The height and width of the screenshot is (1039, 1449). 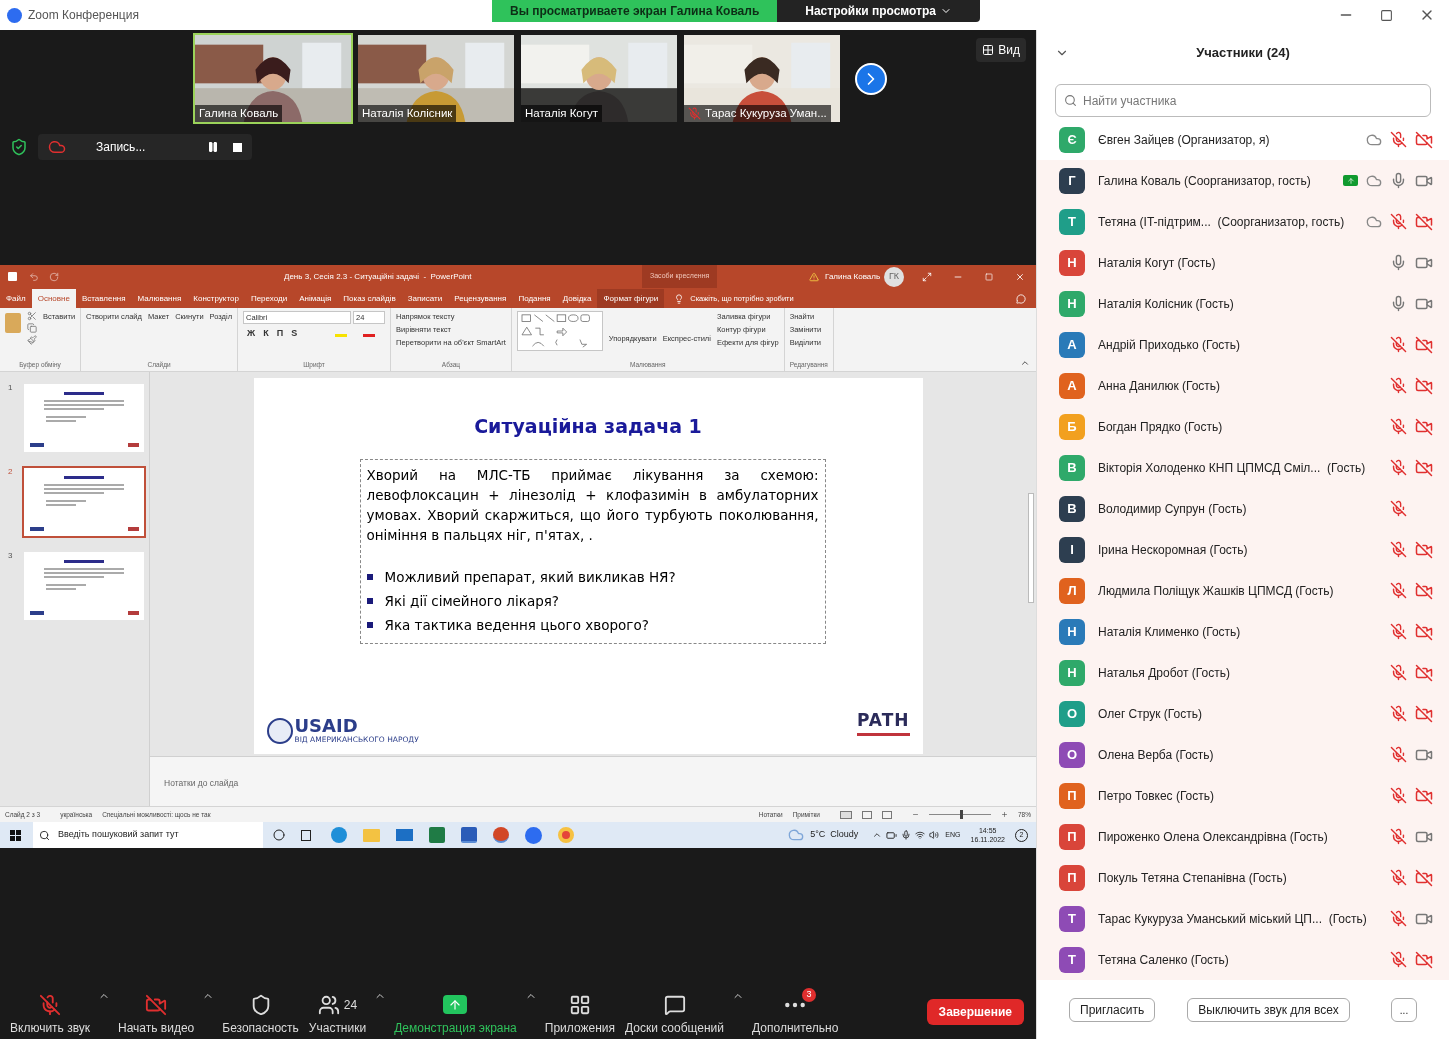 I want to click on ribbon-tab: Довідка, so click(x=577, y=298).